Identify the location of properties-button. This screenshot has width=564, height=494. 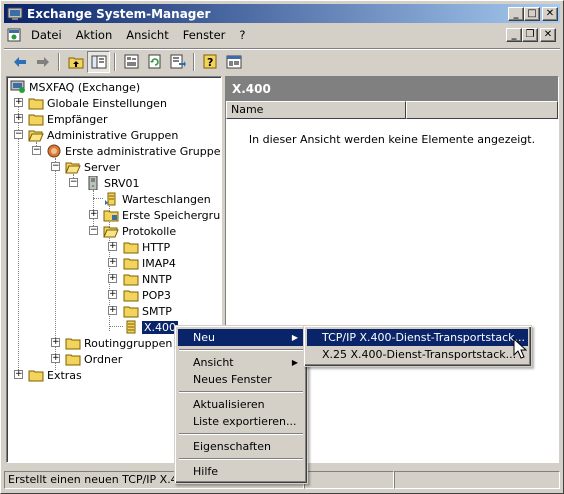
(131, 62).